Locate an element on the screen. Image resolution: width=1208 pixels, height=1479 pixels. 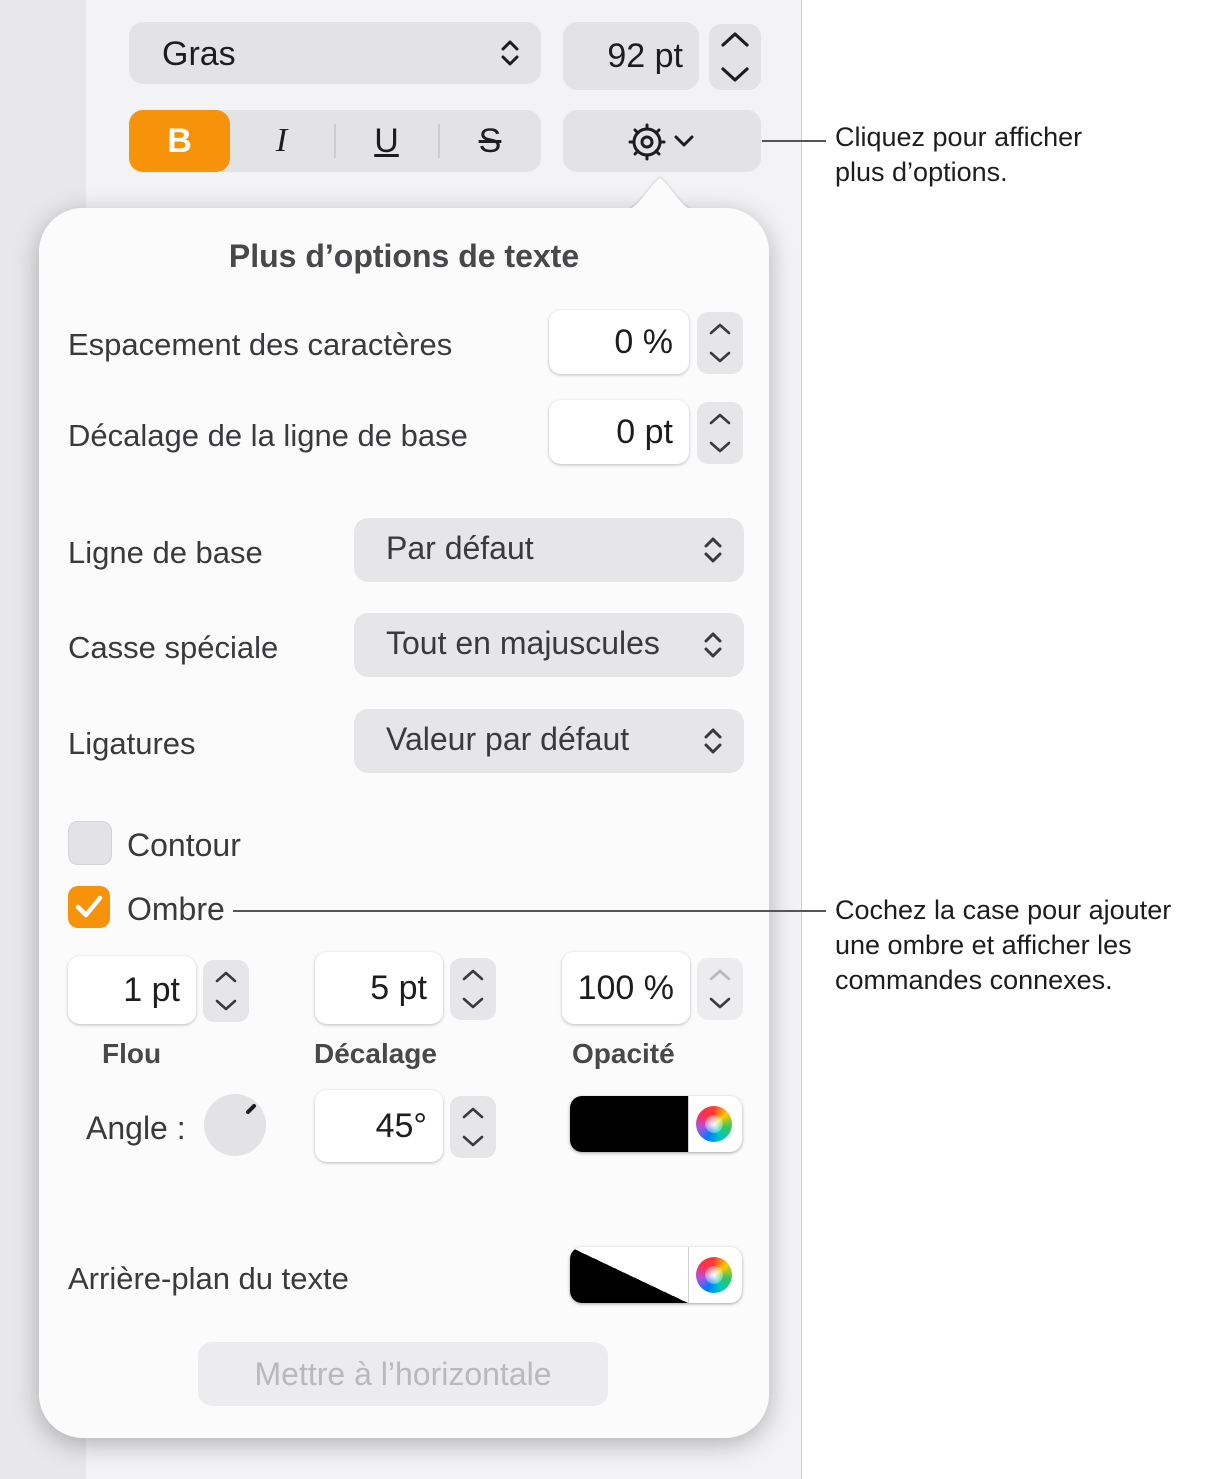
font-size-value: 92 pt is located at coordinates (645, 56).